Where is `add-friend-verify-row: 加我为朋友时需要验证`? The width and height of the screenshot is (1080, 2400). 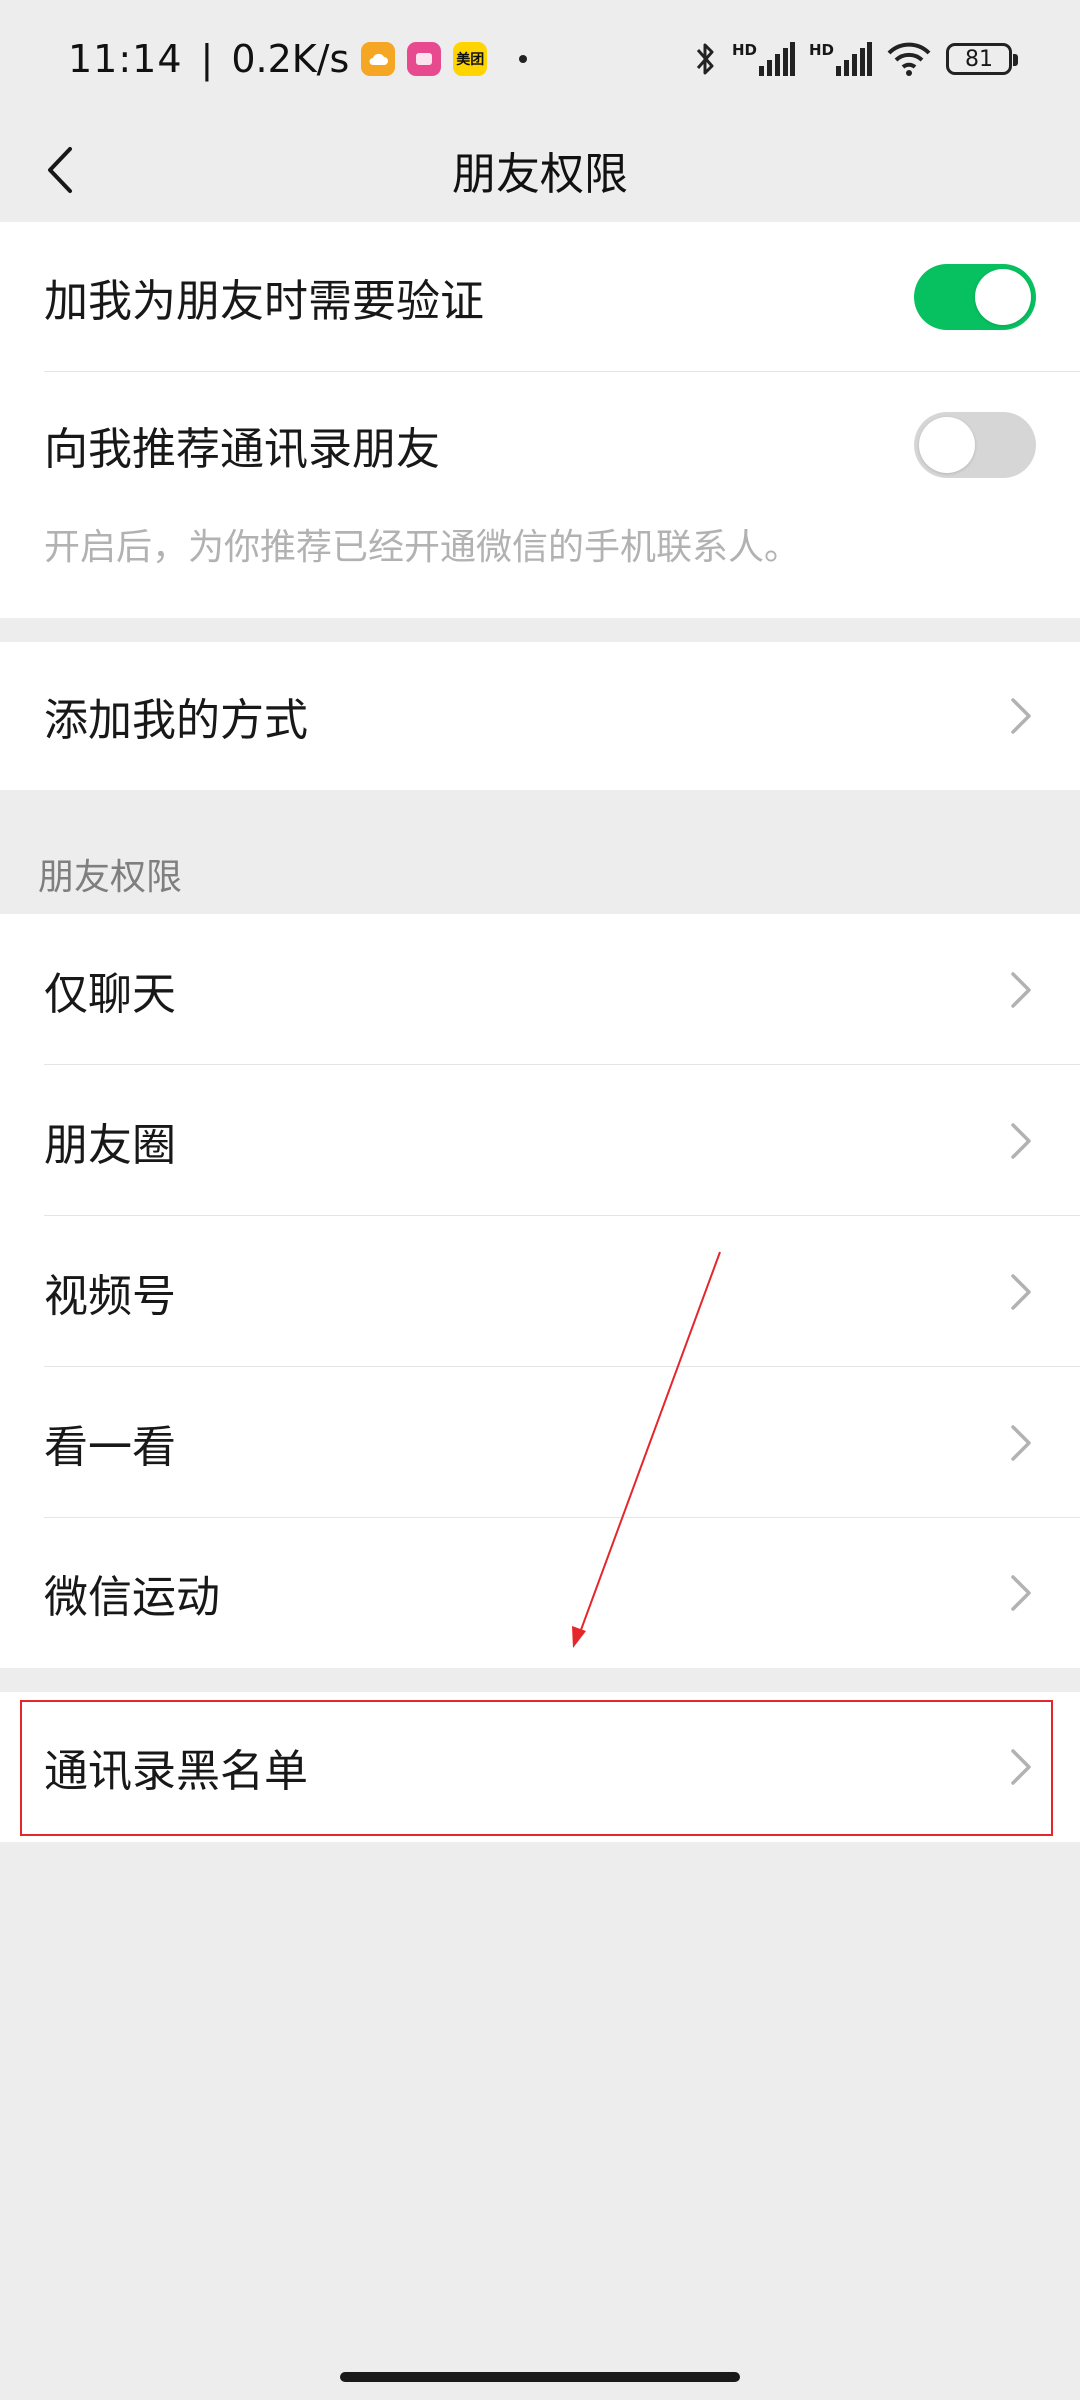
add-friend-verify-row: 加我为朋友时需要验证 is located at coordinates (540, 297).